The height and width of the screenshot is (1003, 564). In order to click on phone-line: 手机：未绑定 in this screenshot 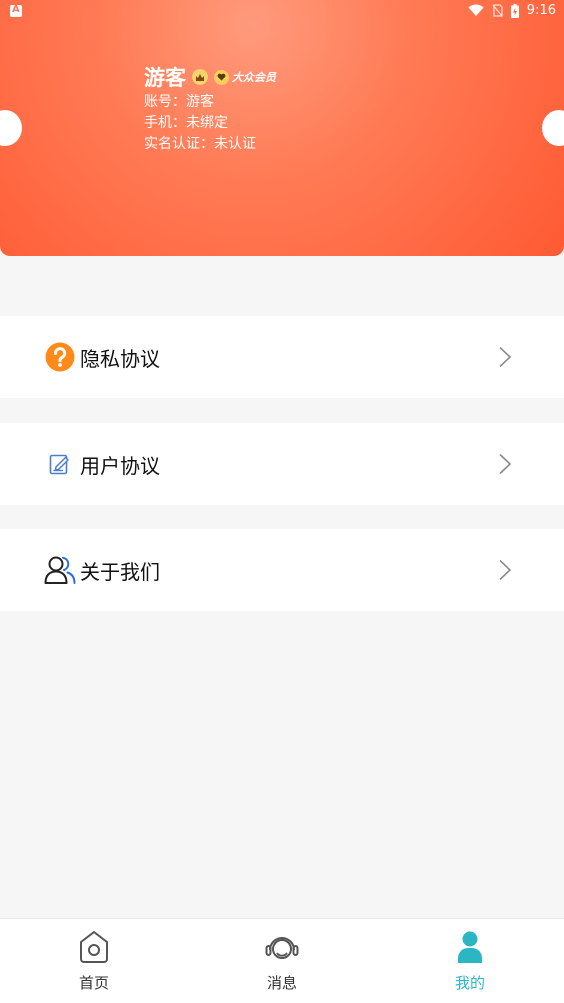, I will do `click(186, 123)`.